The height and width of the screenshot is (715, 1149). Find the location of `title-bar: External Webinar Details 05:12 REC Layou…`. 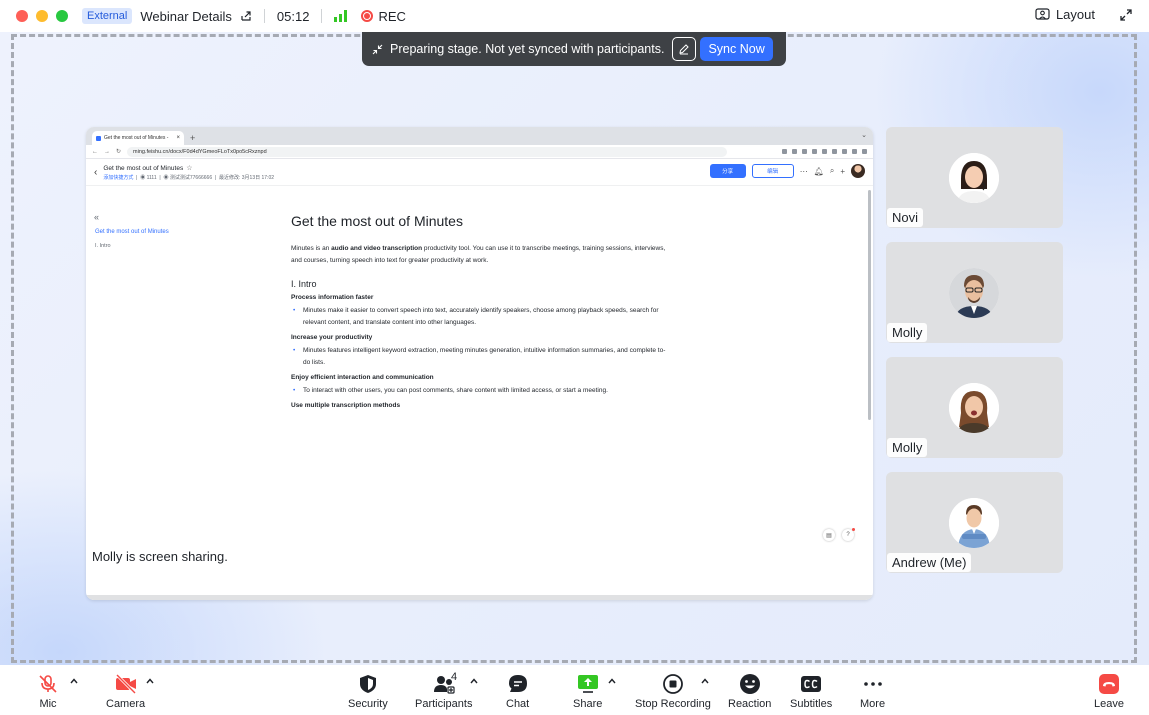

title-bar: External Webinar Details 05:12 REC Layou… is located at coordinates (574, 16).